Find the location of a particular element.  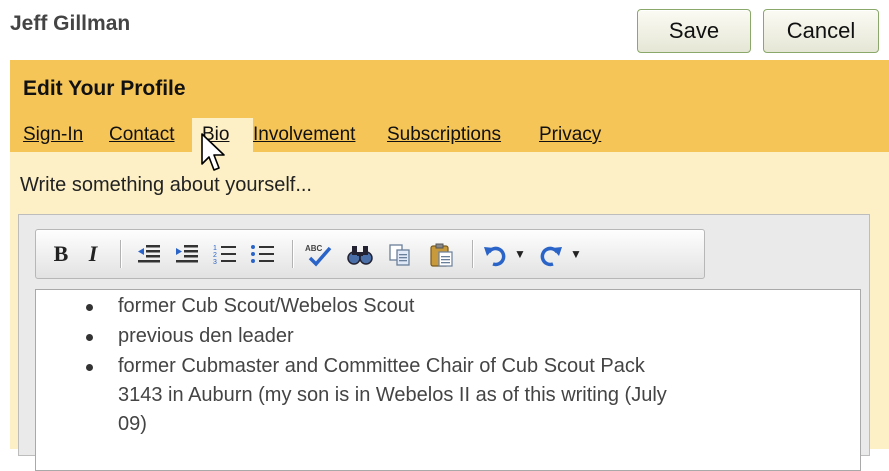

svg-text: 1 is located at coordinates (215, 248).